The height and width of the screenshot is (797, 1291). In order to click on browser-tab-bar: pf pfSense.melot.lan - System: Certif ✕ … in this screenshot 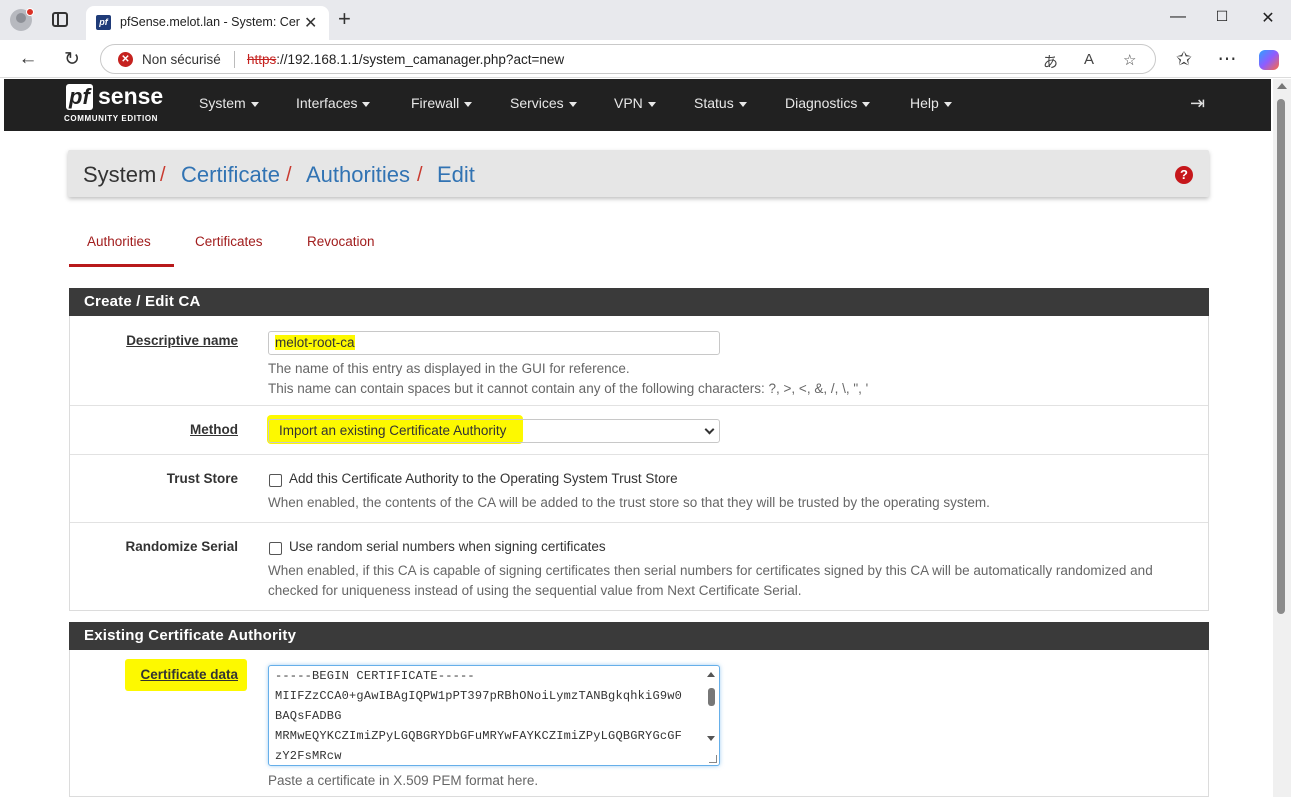, I will do `click(645, 20)`.